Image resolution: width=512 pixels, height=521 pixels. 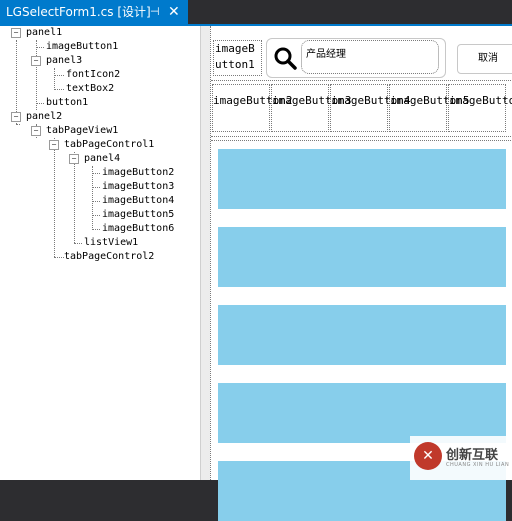 What do you see at coordinates (138, 187) in the screenshot?
I see `tree-item-imagebutton3: imageButton3` at bounding box center [138, 187].